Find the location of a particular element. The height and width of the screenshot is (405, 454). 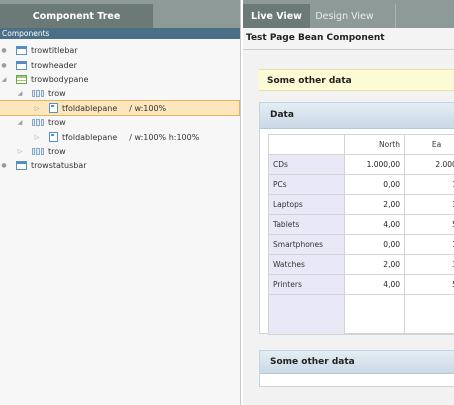

table-row: Laptops 2,00 3,0 is located at coordinates (361, 204).